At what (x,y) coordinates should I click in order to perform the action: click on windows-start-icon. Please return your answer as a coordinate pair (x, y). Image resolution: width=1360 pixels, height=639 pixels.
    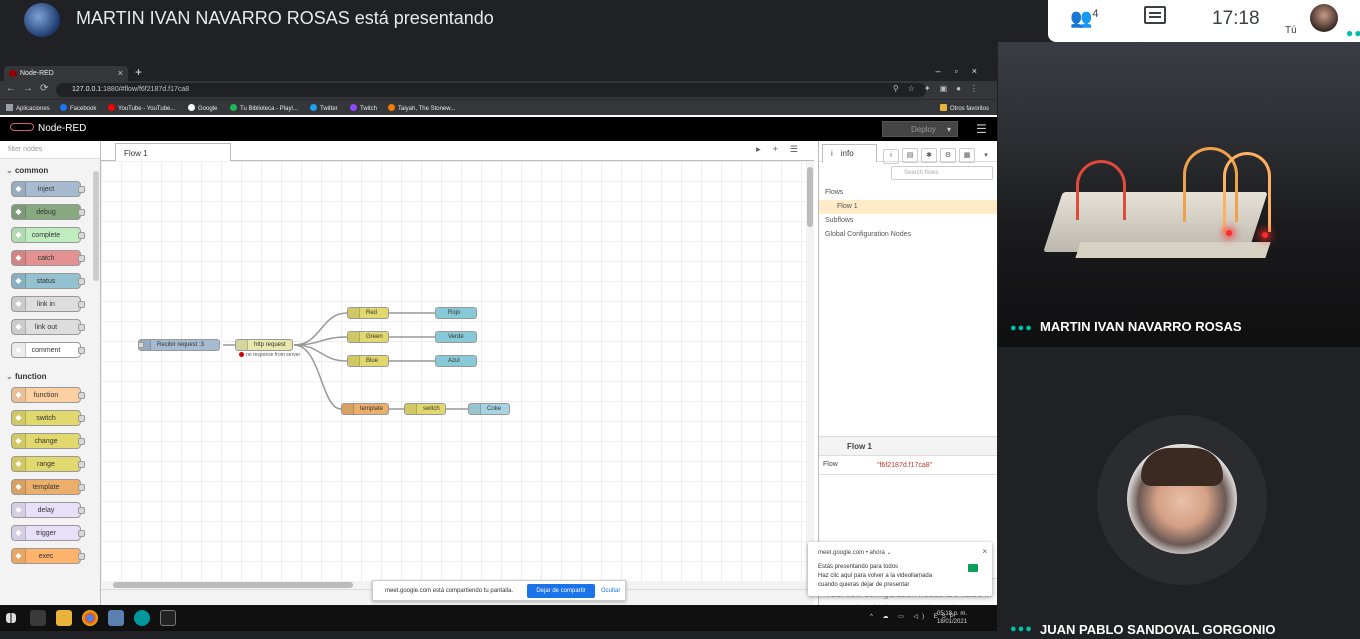
    Looking at the image, I should click on (11, 618).